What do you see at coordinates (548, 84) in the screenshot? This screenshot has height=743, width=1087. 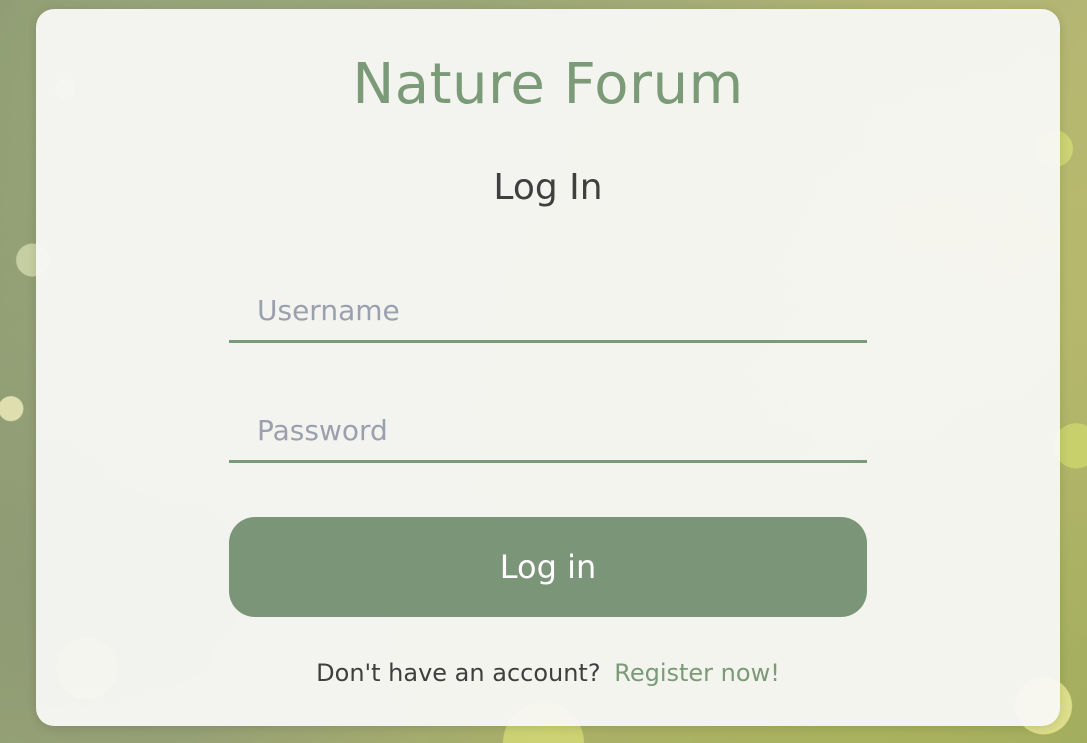 I see `app-title: Nature Forum` at bounding box center [548, 84].